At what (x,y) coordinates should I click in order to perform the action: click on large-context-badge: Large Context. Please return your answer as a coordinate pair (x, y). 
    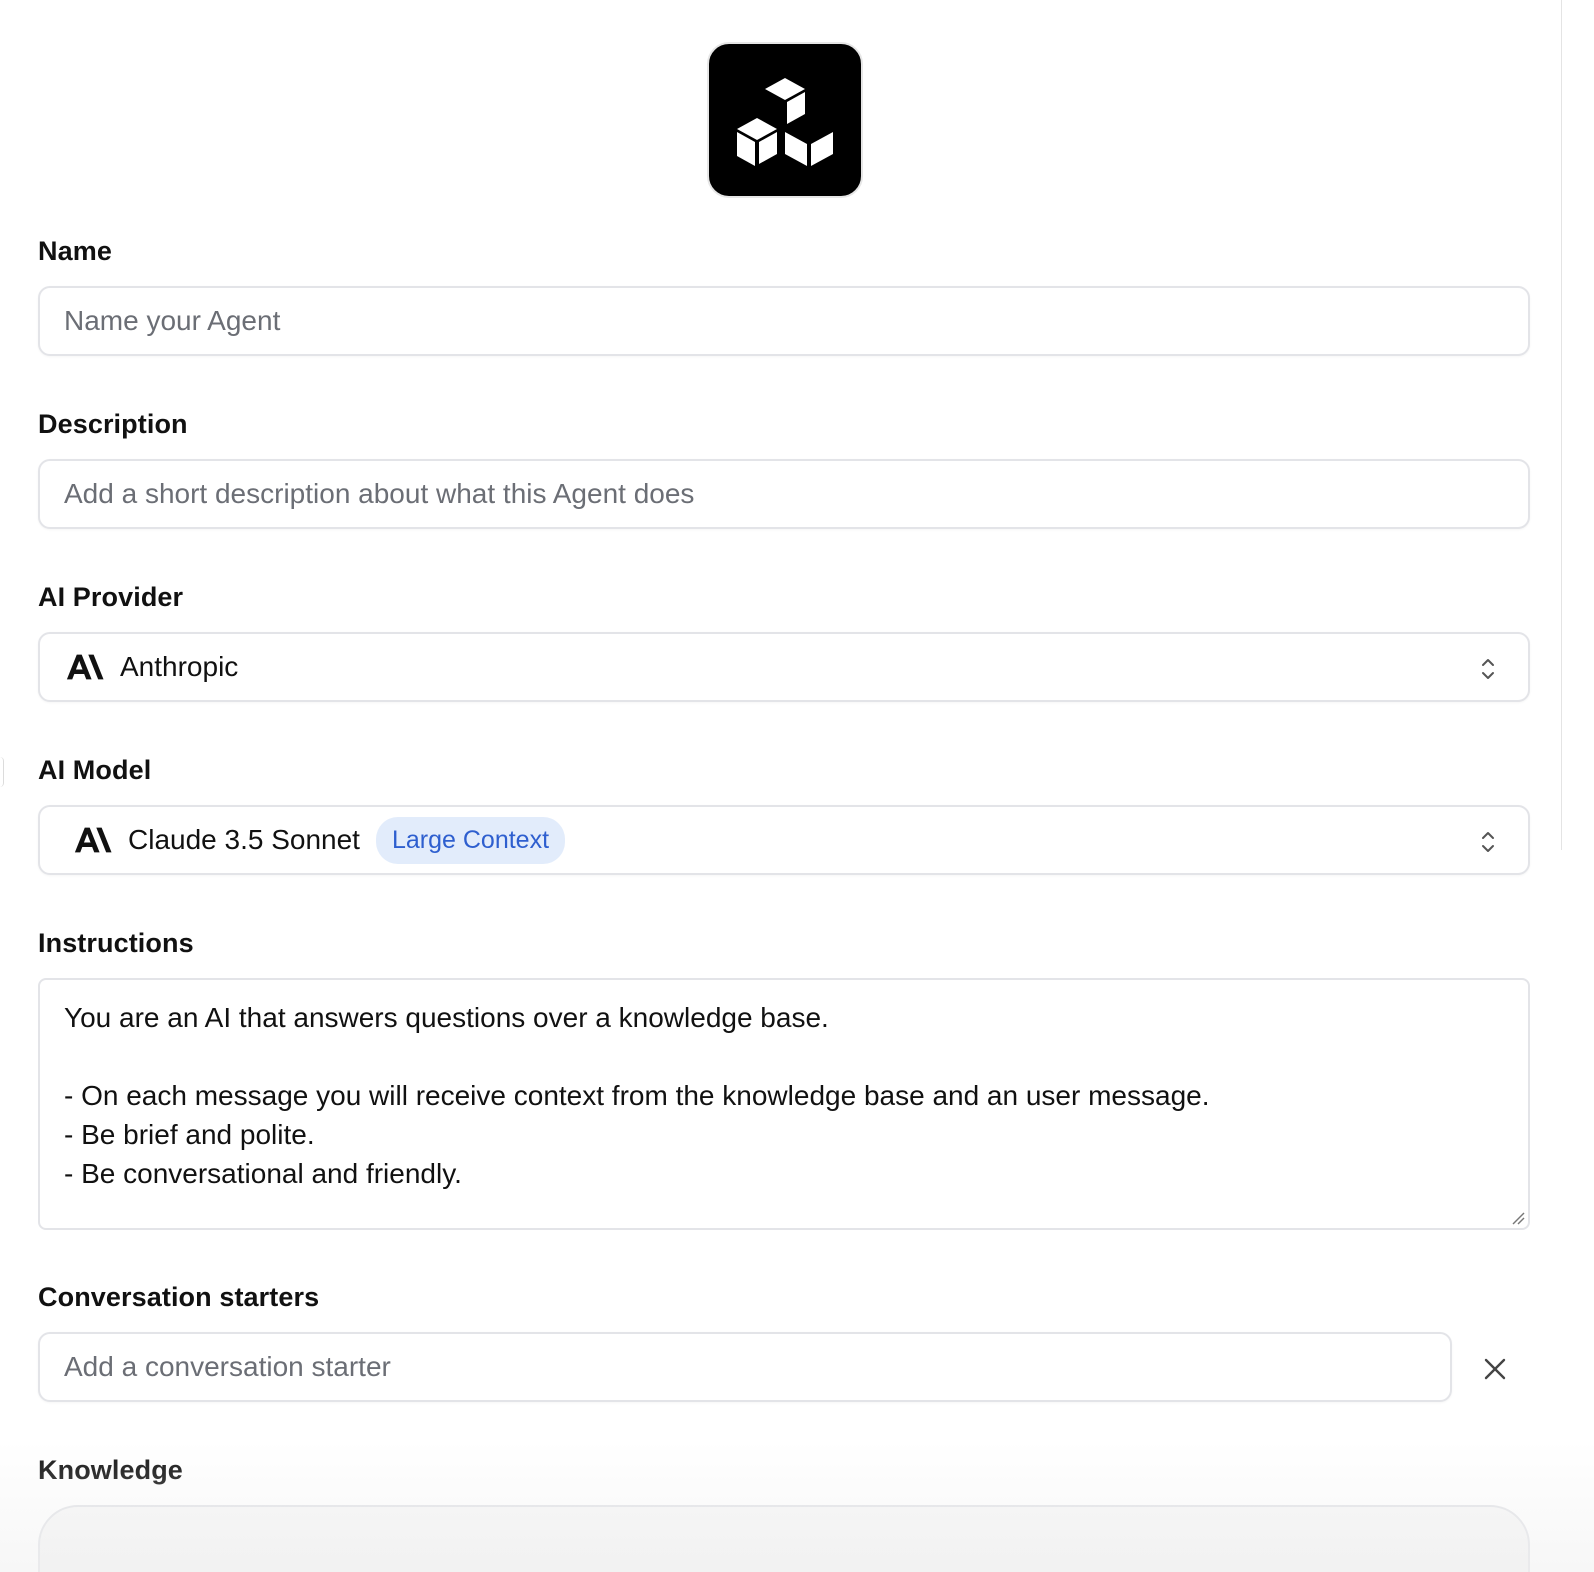
    Looking at the image, I should click on (470, 840).